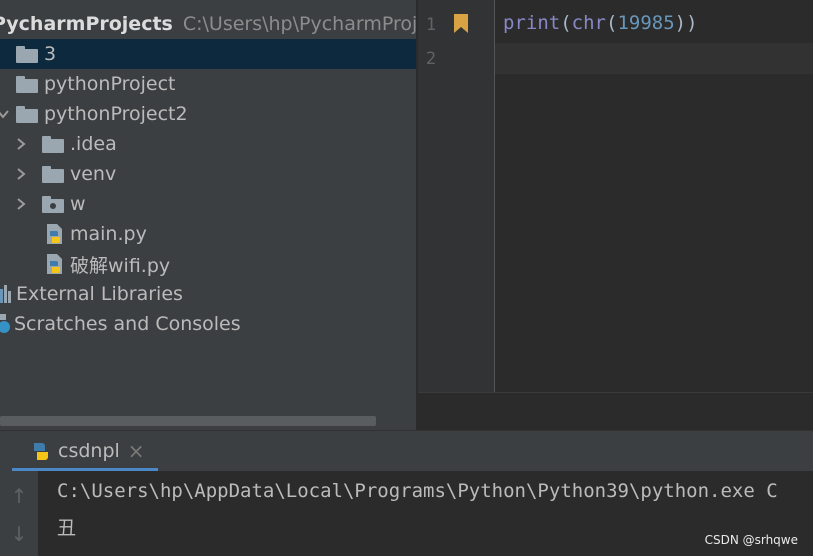 The image size is (813, 556). Describe the element at coordinates (588, 23) in the screenshot. I see `code-token-chr: chr` at that location.